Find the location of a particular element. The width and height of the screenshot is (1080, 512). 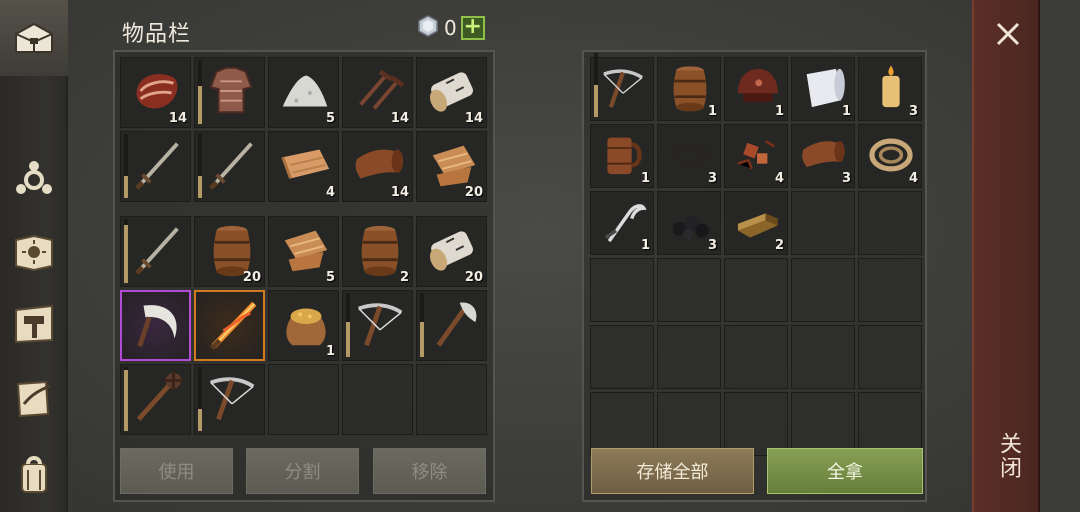

quill-scroll-icon is located at coordinates (33, 399).